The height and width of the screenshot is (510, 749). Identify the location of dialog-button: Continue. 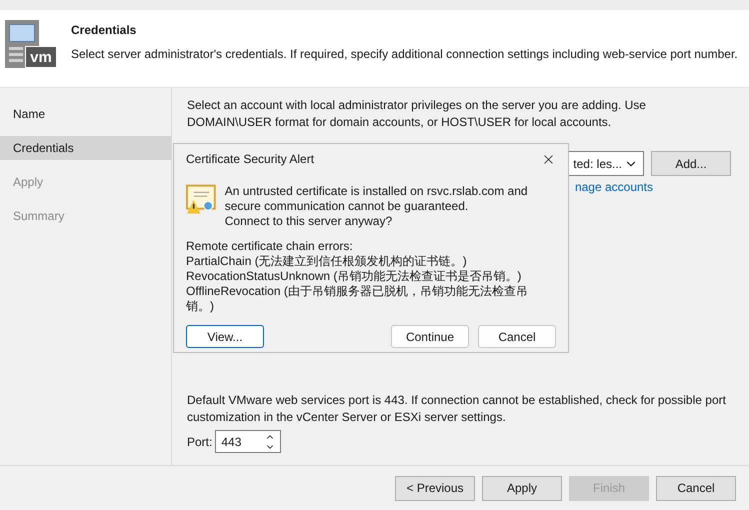
(430, 336).